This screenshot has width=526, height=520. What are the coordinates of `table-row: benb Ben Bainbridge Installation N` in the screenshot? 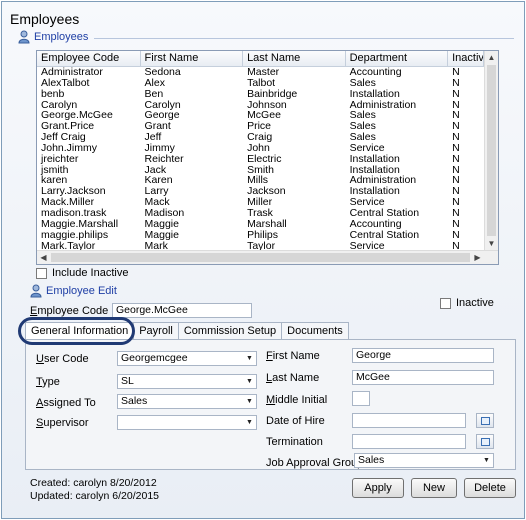 It's located at (260, 94).